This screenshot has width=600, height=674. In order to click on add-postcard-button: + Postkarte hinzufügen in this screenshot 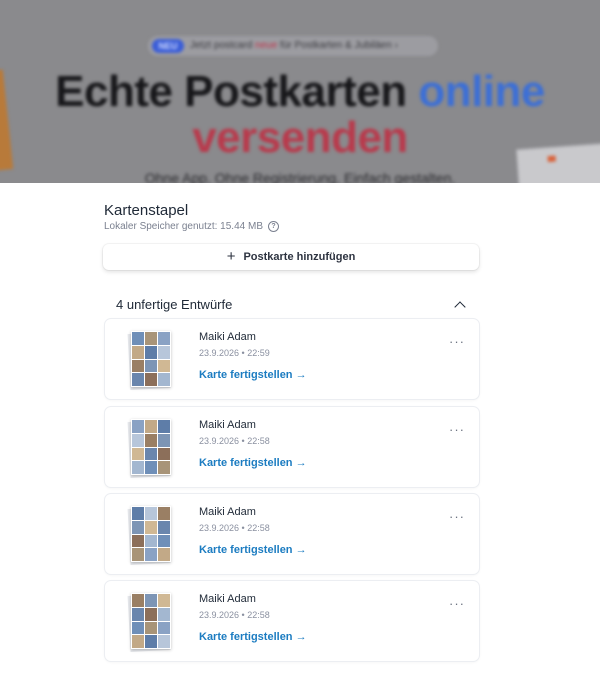, I will do `click(291, 257)`.